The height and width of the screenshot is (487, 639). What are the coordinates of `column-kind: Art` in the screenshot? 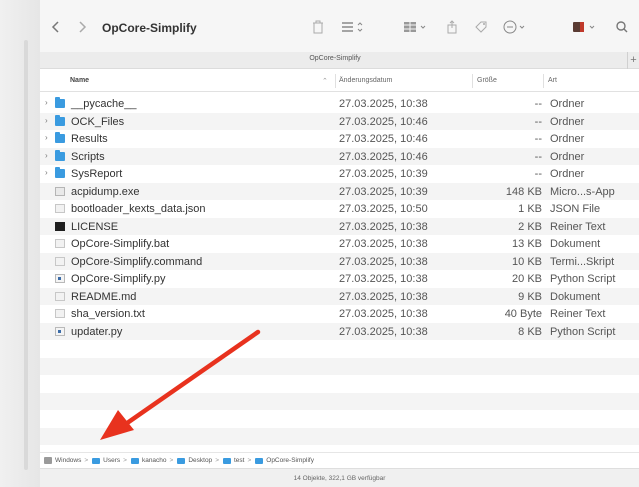 It's located at (552, 80).